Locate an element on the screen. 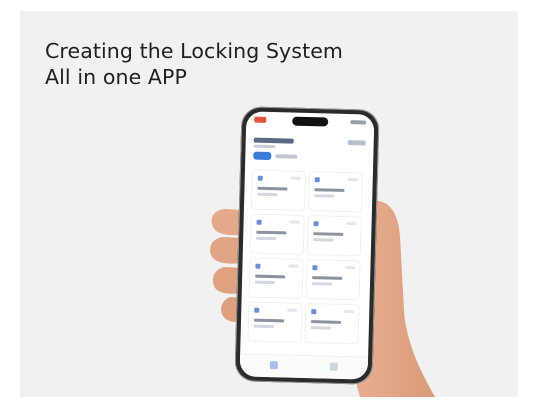 The height and width of the screenshot is (406, 538). tab-active is located at coordinates (262, 156).